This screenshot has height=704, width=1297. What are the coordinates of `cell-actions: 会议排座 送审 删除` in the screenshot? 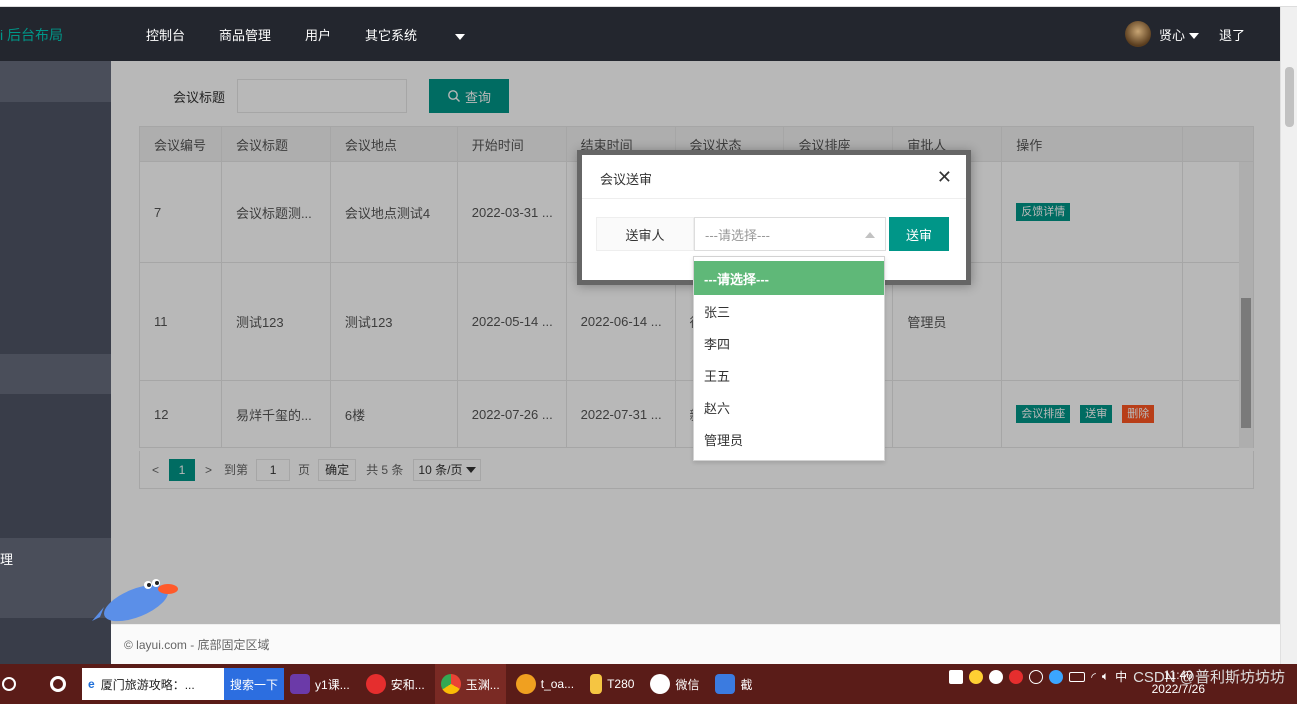 It's located at (1093, 414).